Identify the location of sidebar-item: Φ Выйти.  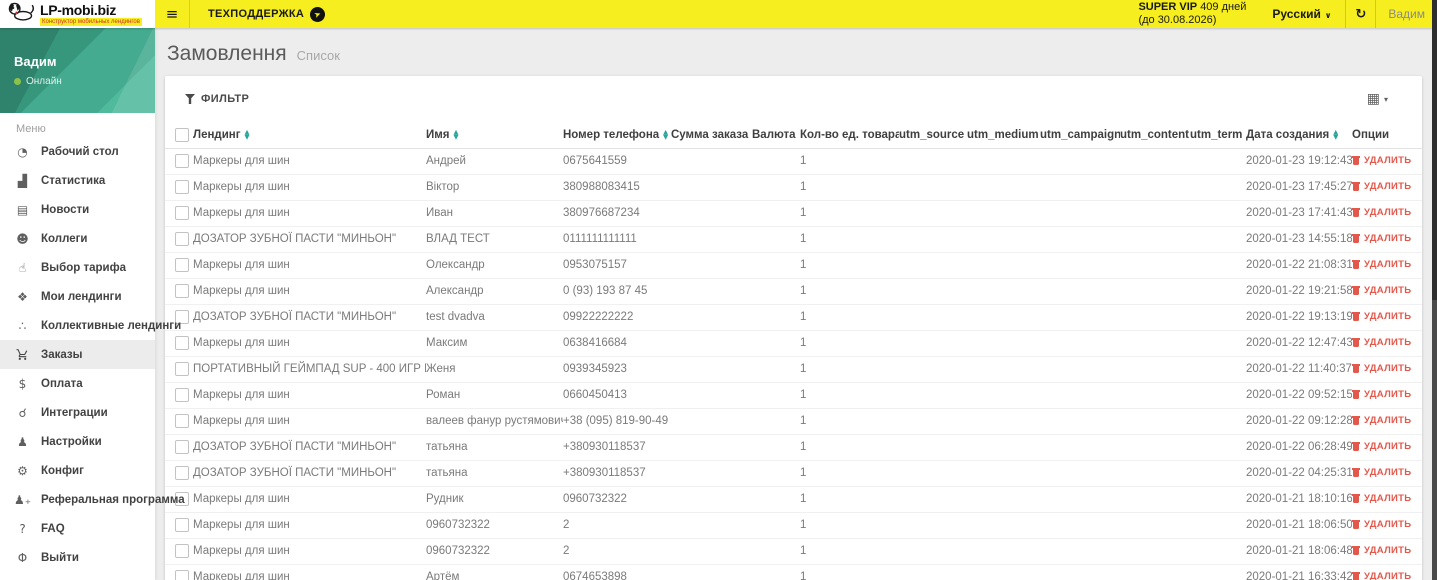
(77, 557).